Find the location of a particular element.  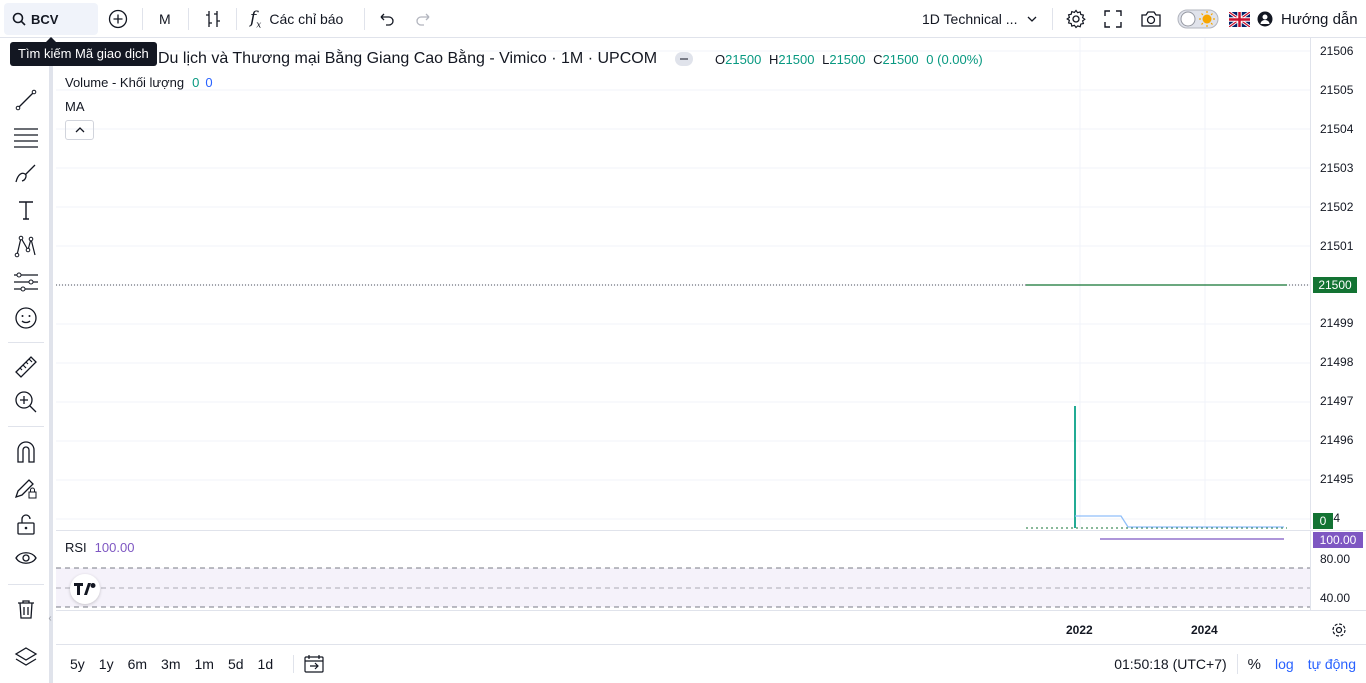

range-6m: 6m is located at coordinates (137, 664).